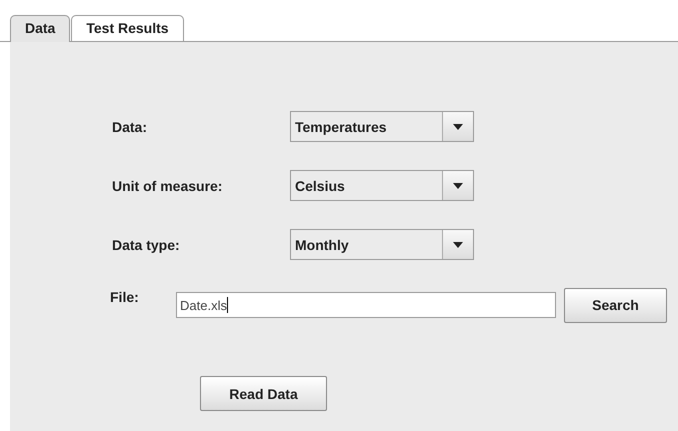 The height and width of the screenshot is (431, 678). What do you see at coordinates (366, 305) in the screenshot?
I see `input-field: Date.xls` at bounding box center [366, 305].